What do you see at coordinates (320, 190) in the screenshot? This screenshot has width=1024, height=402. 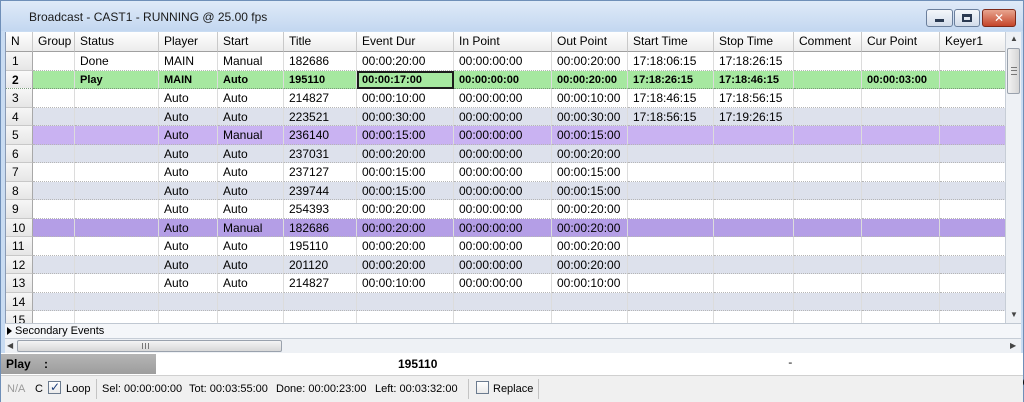 I see `cell-title: 239744` at bounding box center [320, 190].